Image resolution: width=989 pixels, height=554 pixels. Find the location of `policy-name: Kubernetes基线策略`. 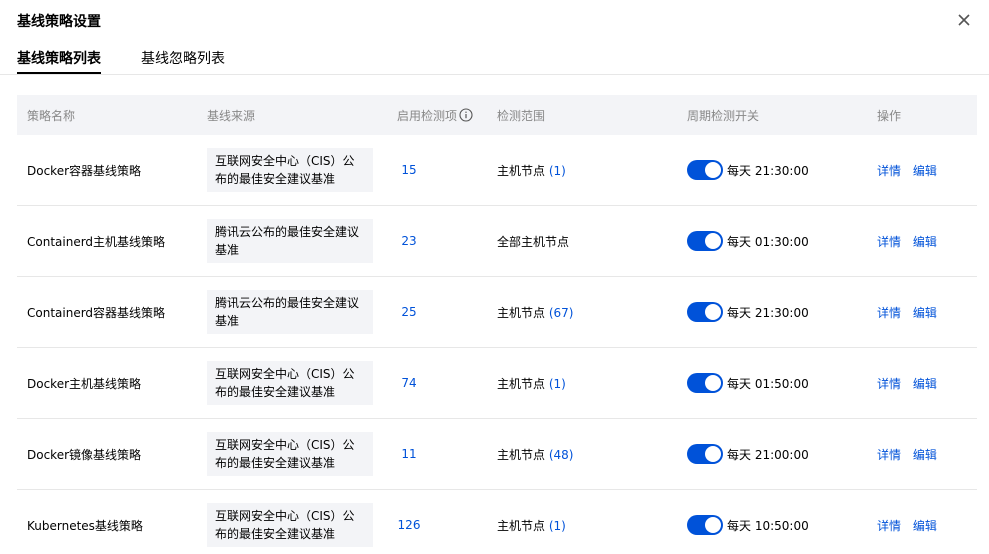

policy-name: Kubernetes基线策略 is located at coordinates (85, 525).